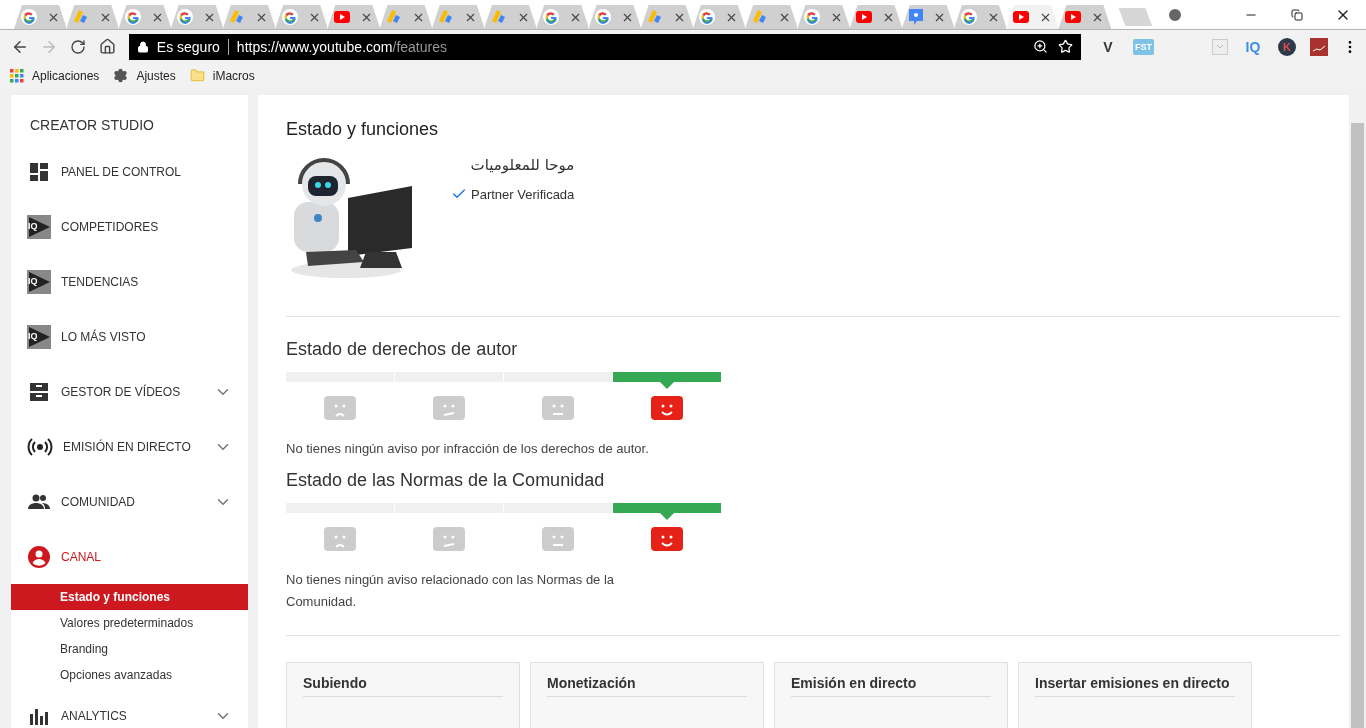 Image resolution: width=1366 pixels, height=728 pixels. What do you see at coordinates (129, 281) in the screenshot?
I see `sidebar-item: IQ TENDENCIAS` at bounding box center [129, 281].